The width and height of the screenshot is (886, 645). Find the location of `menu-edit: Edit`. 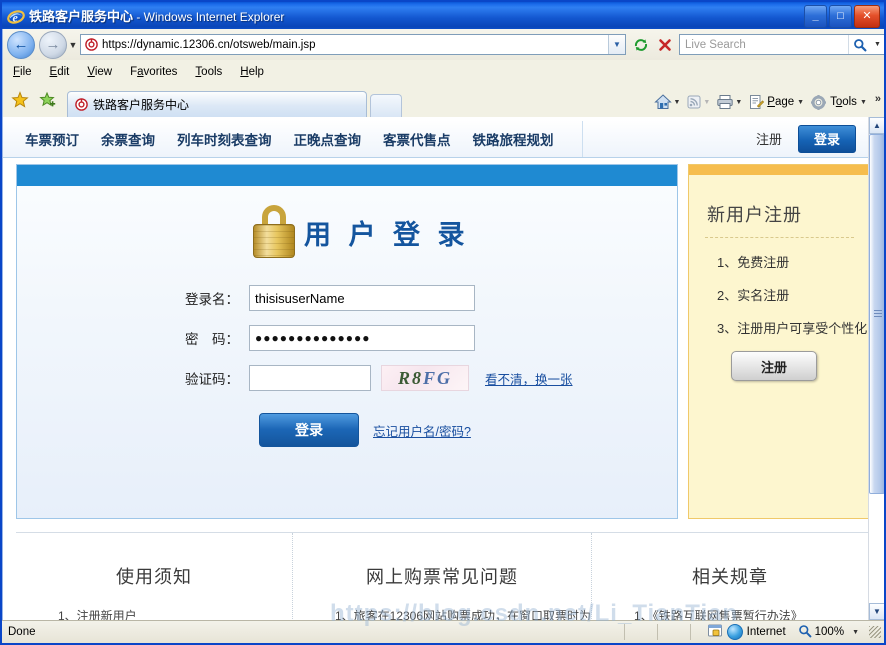

menu-edit: Edit is located at coordinates (60, 72).